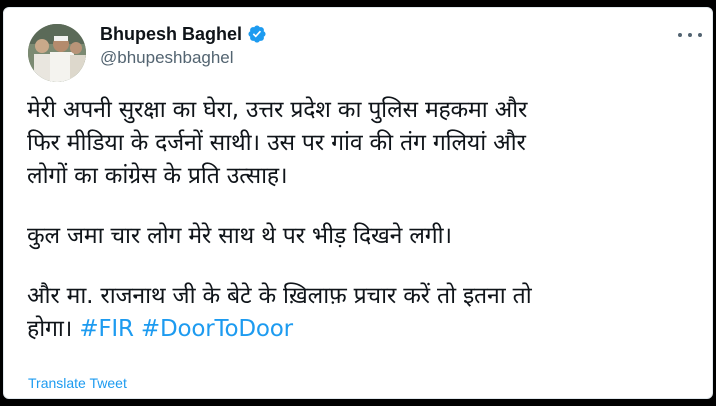  What do you see at coordinates (171, 34) in the screenshot?
I see `author-name: Bhupesh Baghel` at bounding box center [171, 34].